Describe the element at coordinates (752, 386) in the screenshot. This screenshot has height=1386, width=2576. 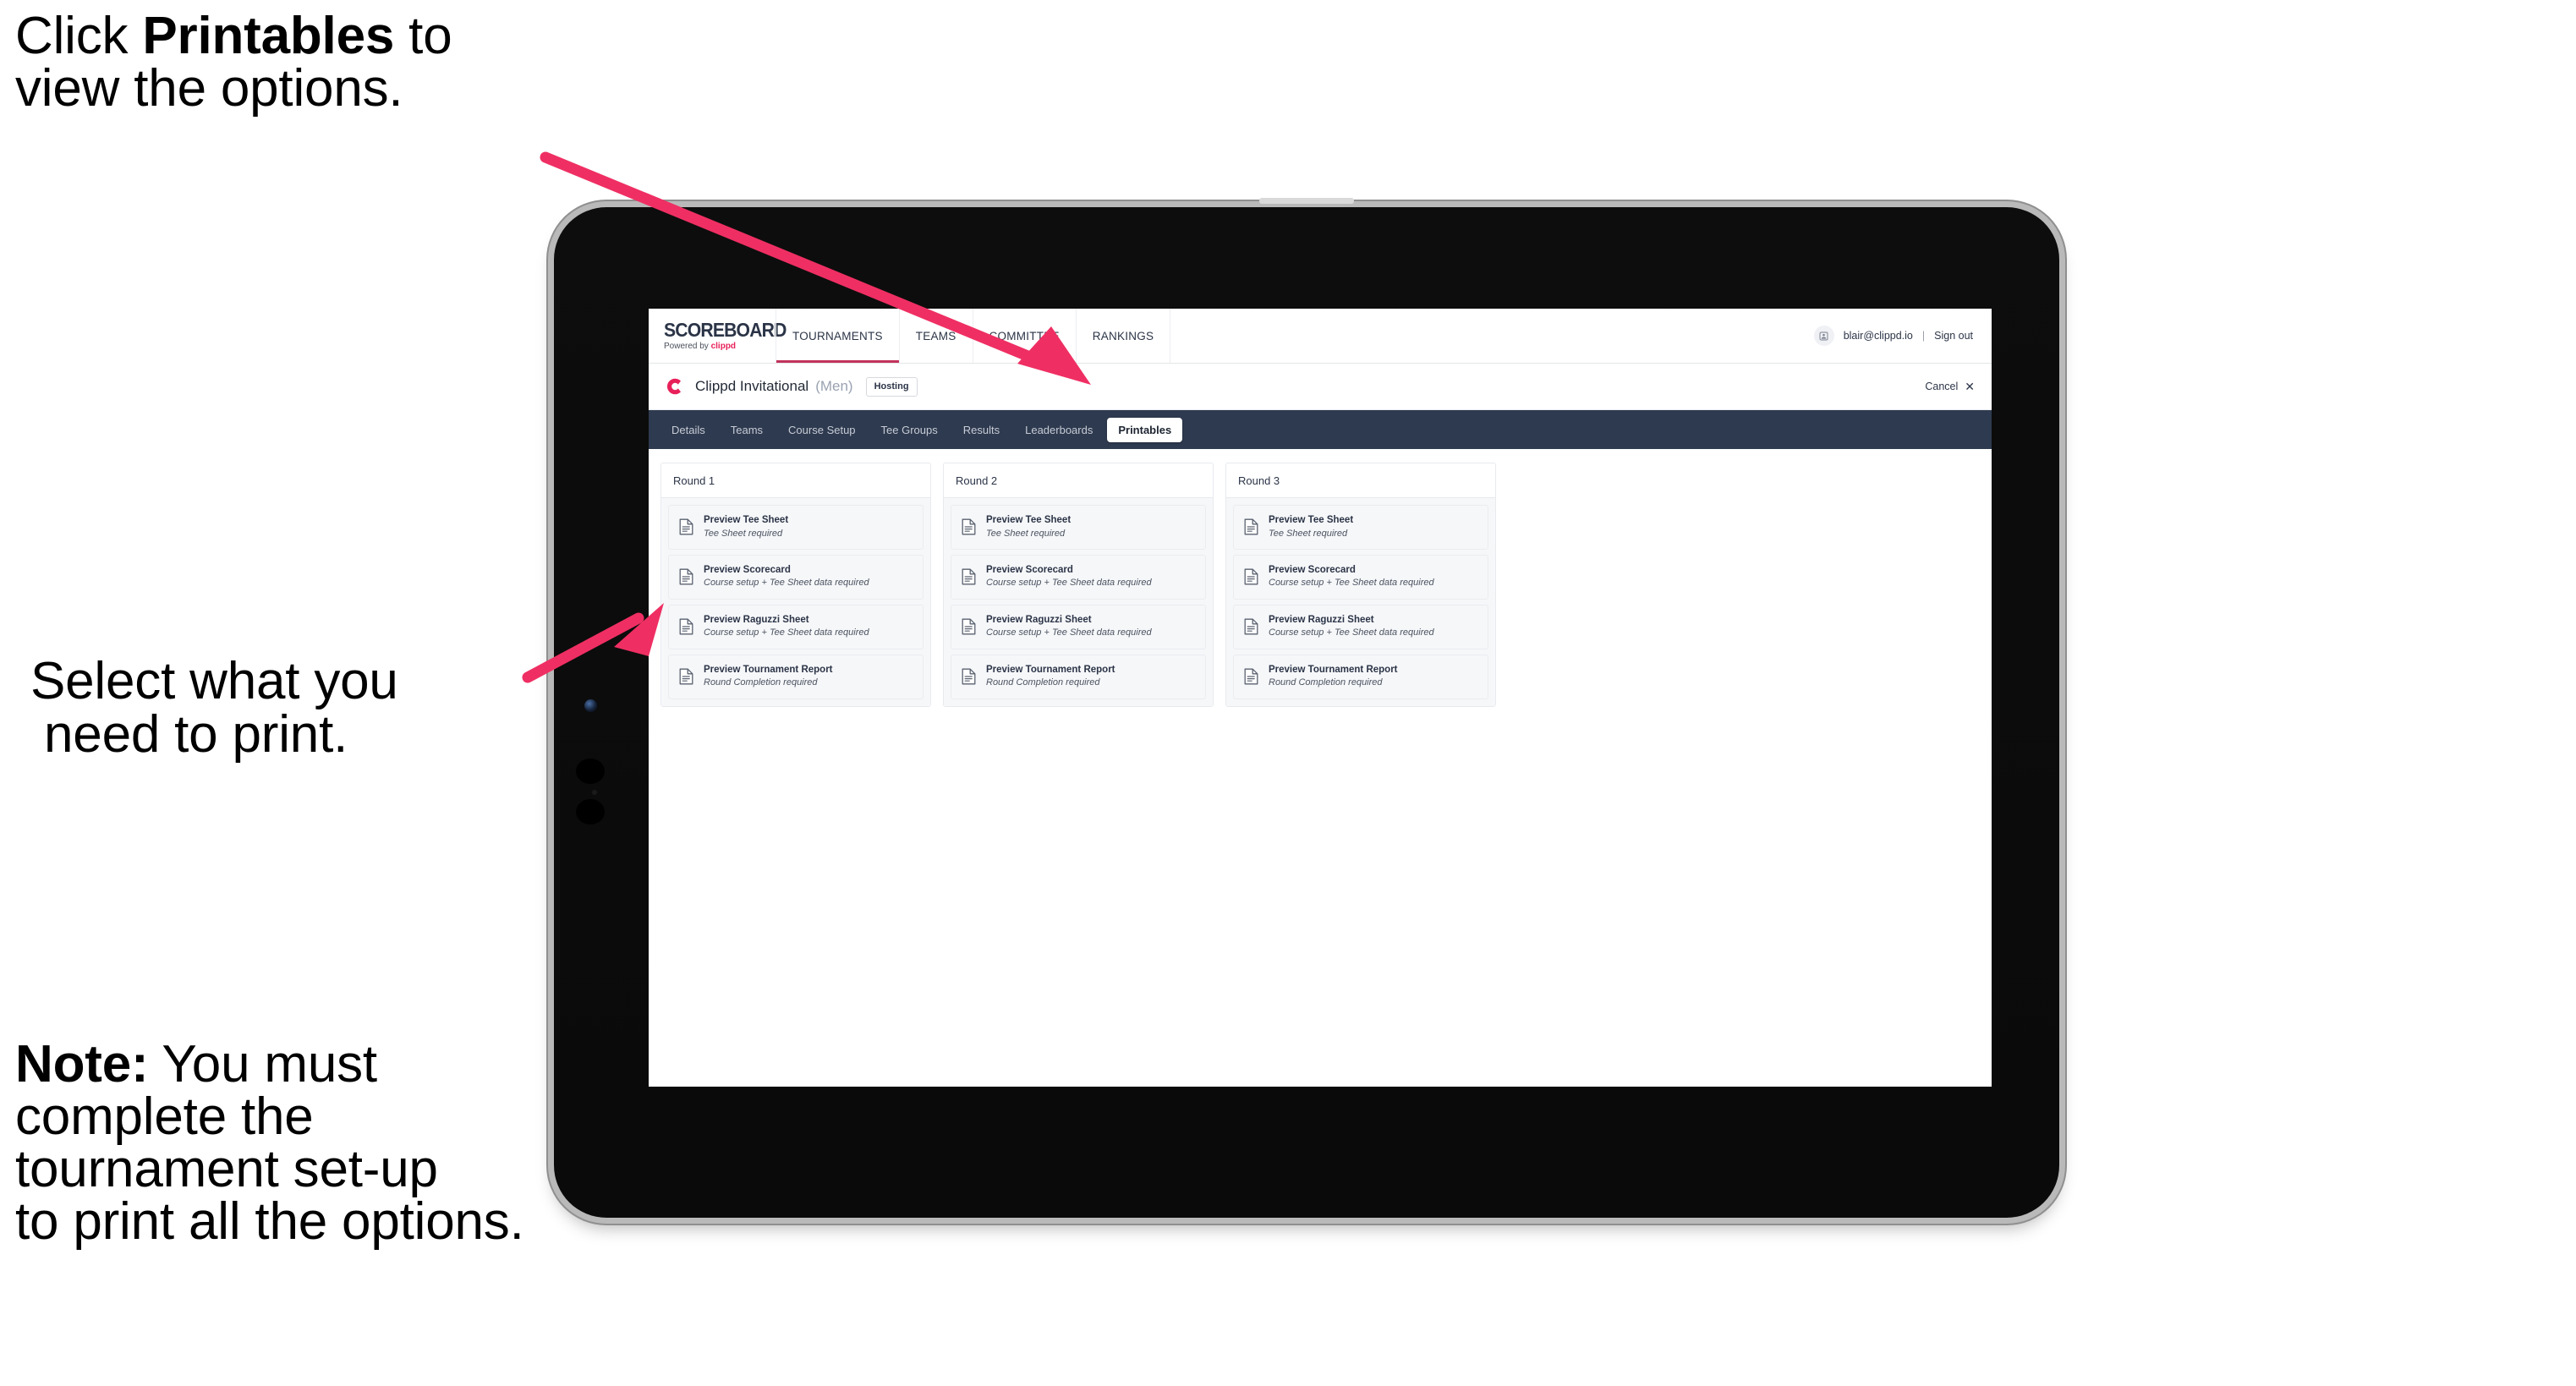
I see `tournament-name: Clippd Invitational` at that location.